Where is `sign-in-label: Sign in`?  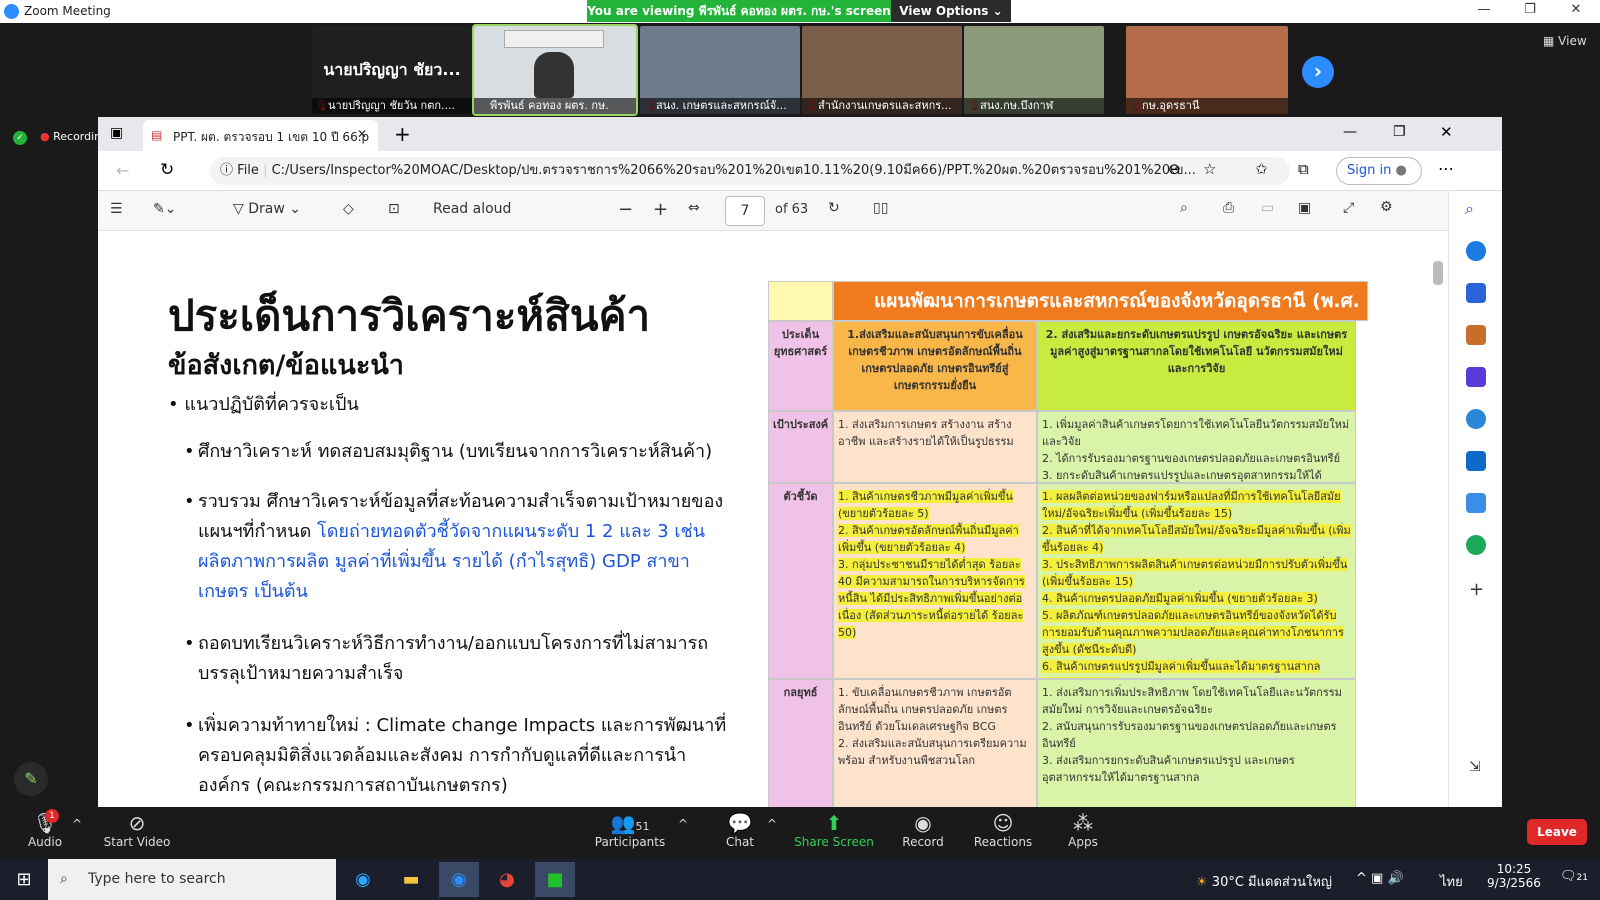 sign-in-label: Sign in is located at coordinates (1369, 170).